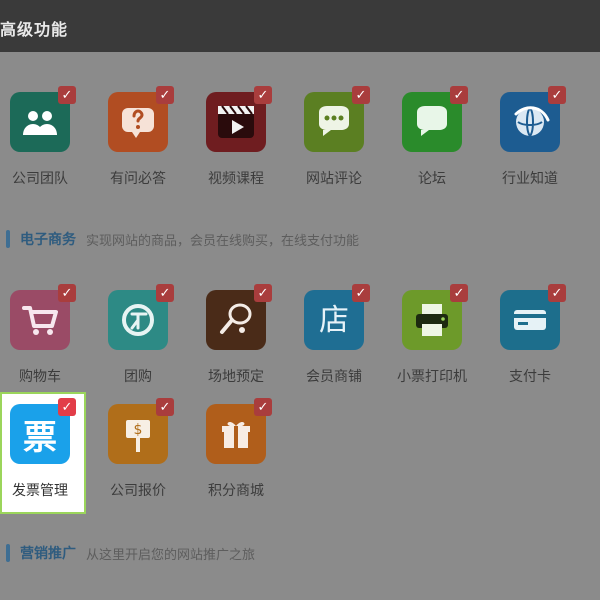 This screenshot has height=600, width=600. What do you see at coordinates (239, 144) in the screenshot?
I see `feature-tile-video: ✓ 视频课程` at bounding box center [239, 144].